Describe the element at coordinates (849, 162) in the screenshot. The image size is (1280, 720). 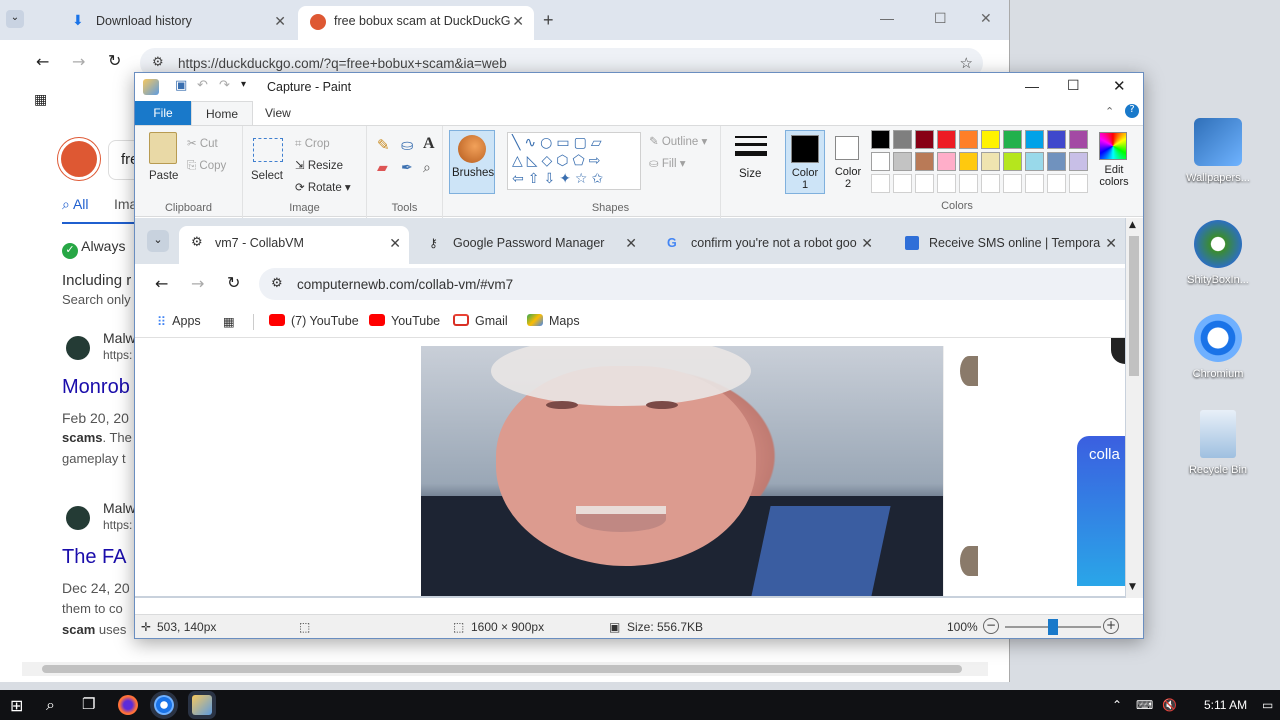
I see `color2-button: Color 2` at that location.